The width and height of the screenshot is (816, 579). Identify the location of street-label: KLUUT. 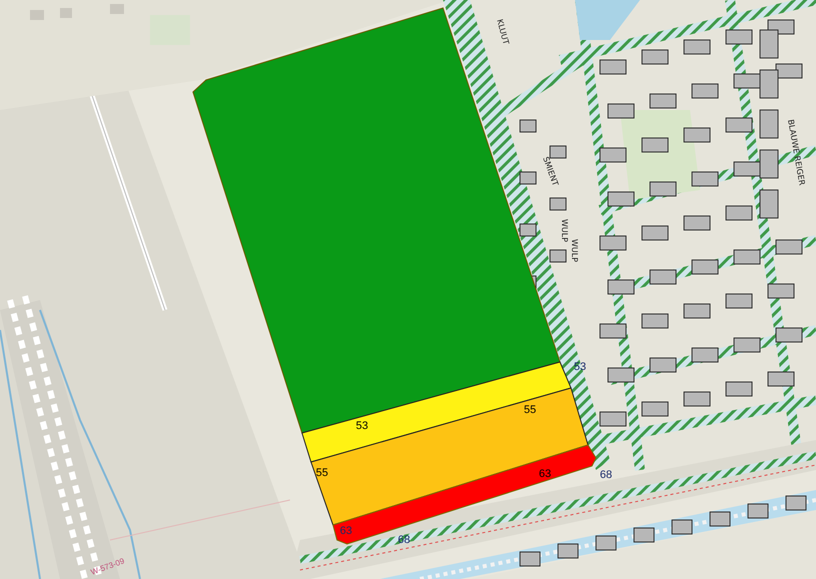
(502, 32).